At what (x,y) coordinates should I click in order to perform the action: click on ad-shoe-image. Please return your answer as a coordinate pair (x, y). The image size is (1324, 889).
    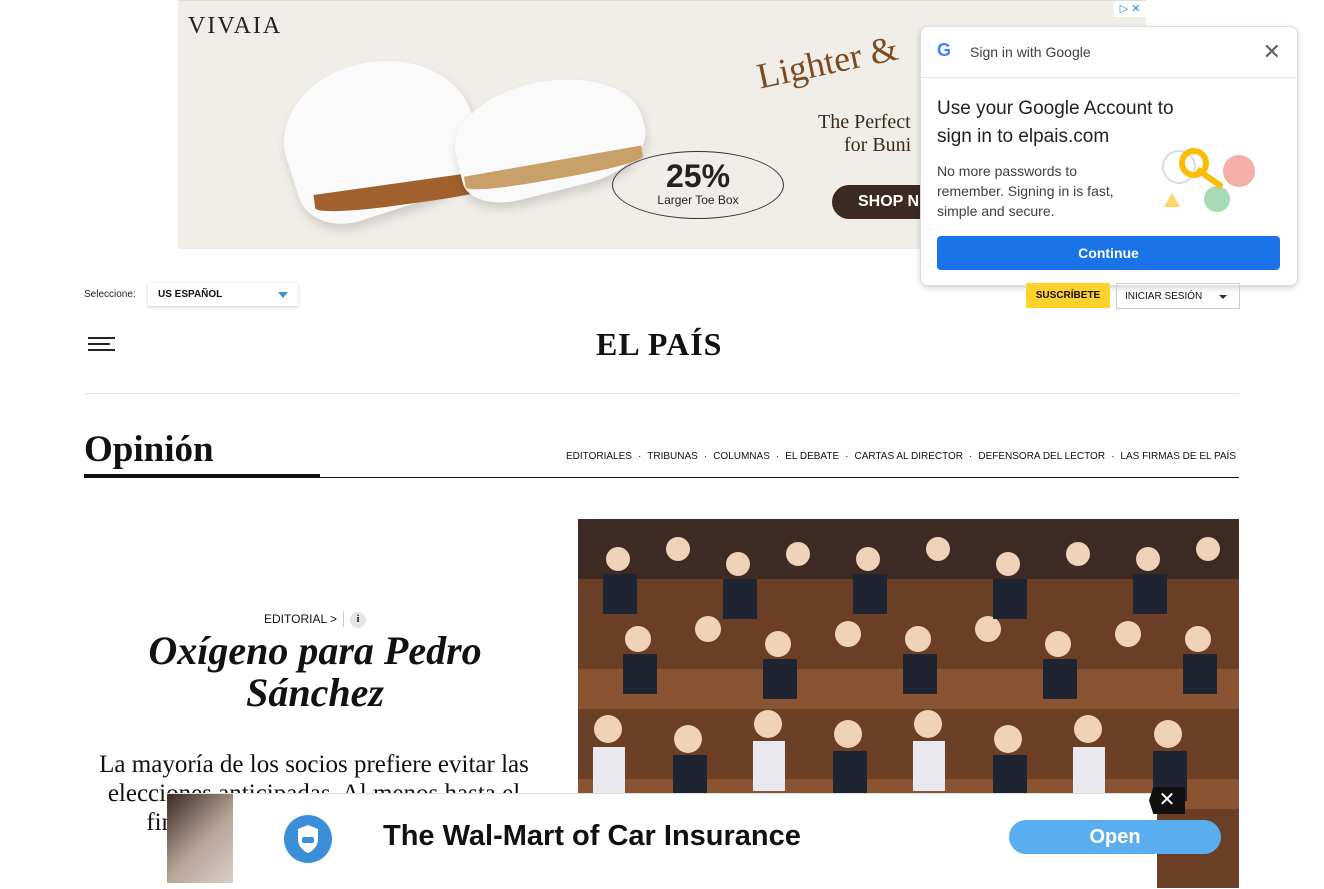
    Looking at the image, I should click on (460, 131).